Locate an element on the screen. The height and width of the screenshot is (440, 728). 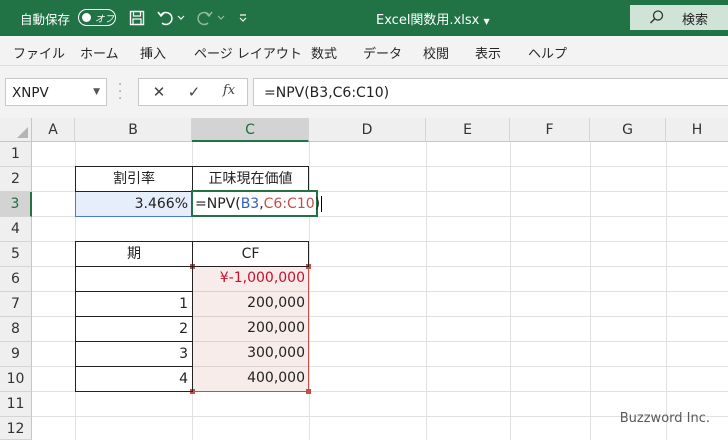
cell-c3-formula: =NPV(B3,C6:C10) is located at coordinates (259, 204).